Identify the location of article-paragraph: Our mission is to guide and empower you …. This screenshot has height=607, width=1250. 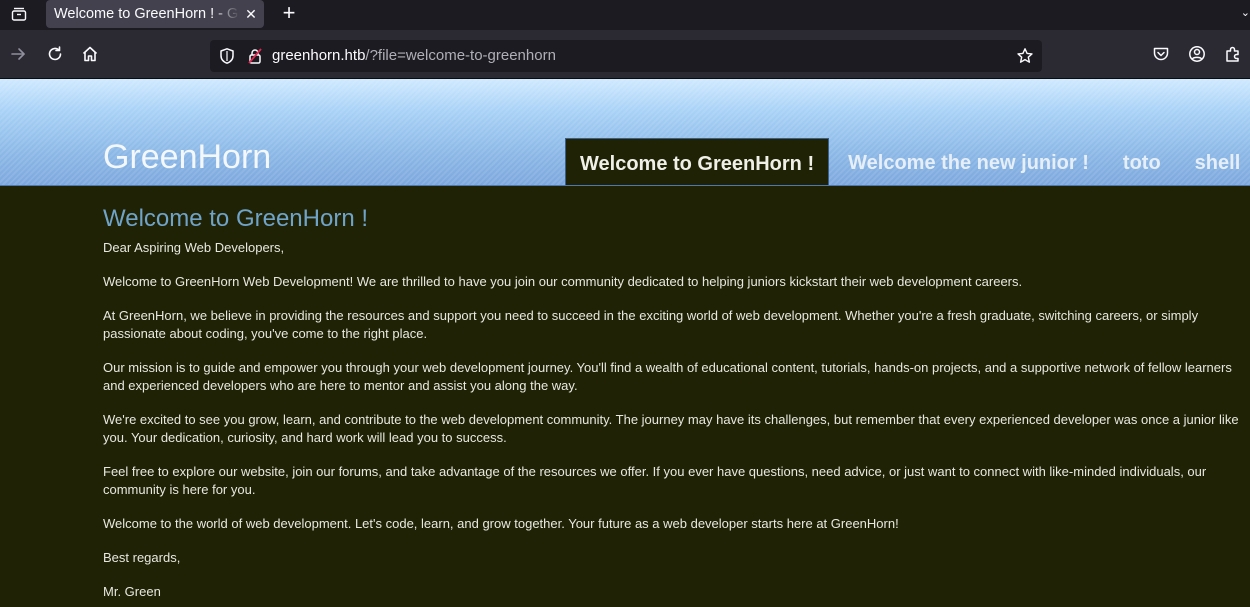
(667, 376).